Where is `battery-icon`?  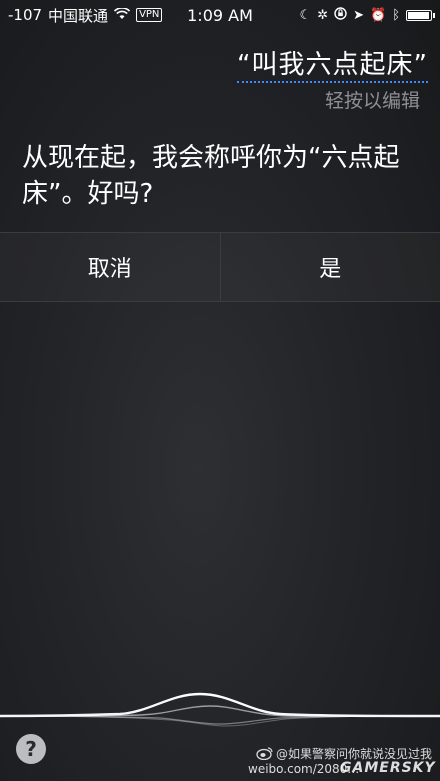 battery-icon is located at coordinates (420, 15).